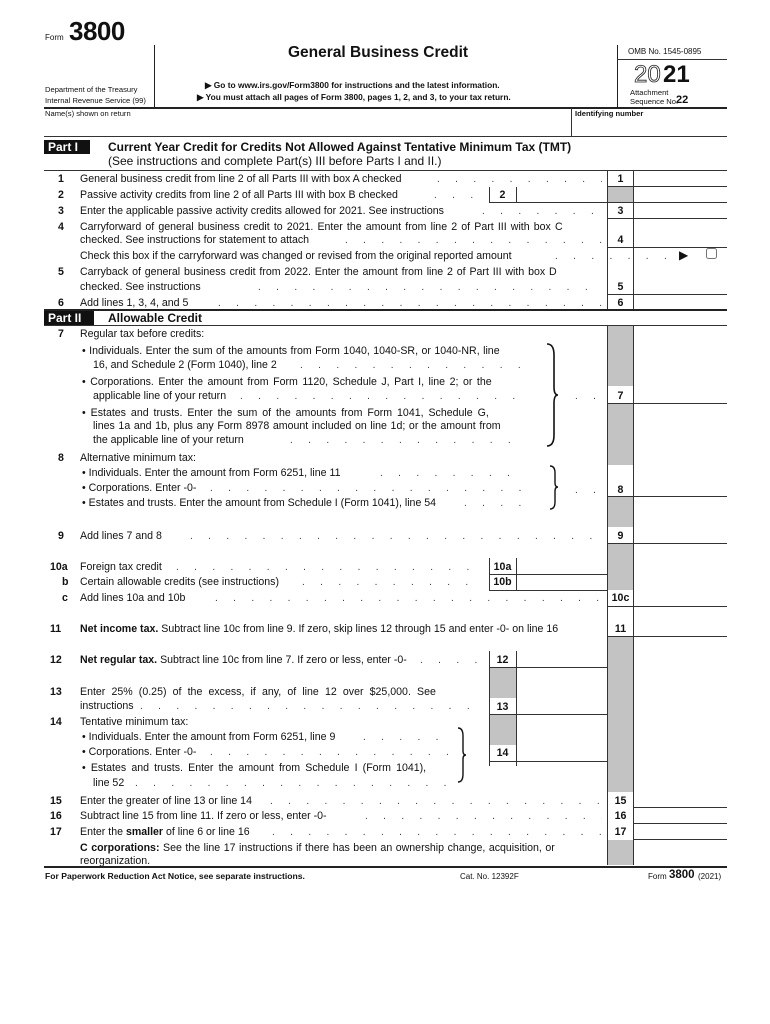 Image resolution: width=770 pixels, height=1024 pixels. Describe the element at coordinates (56, 832) in the screenshot. I see `line-17-number: 17` at that location.